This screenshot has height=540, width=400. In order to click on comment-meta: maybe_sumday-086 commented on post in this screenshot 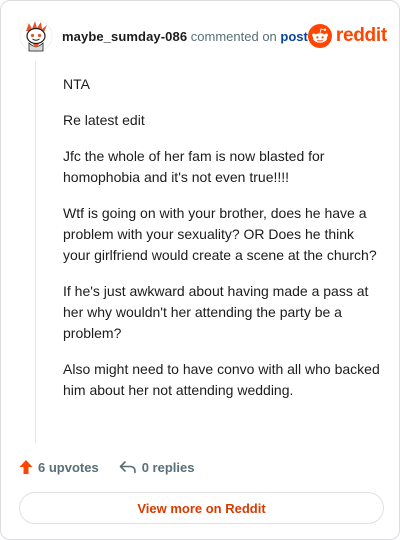, I will do `click(185, 36)`.